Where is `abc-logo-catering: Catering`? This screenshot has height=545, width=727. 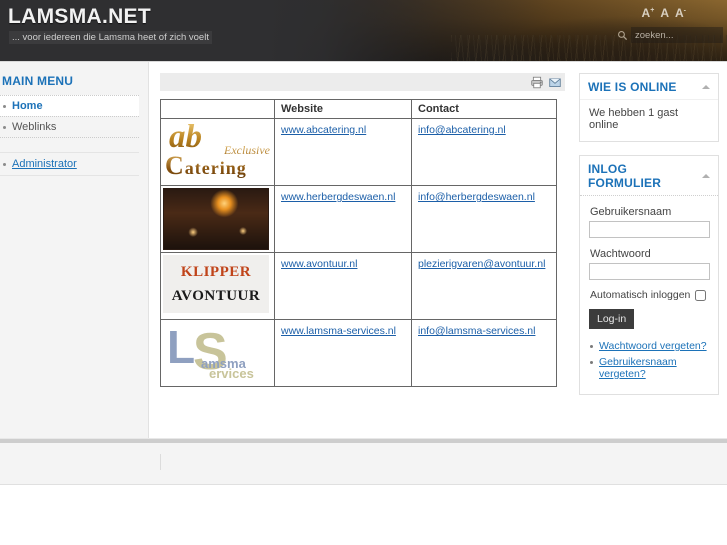
abc-logo-catering: Catering is located at coordinates (206, 166).